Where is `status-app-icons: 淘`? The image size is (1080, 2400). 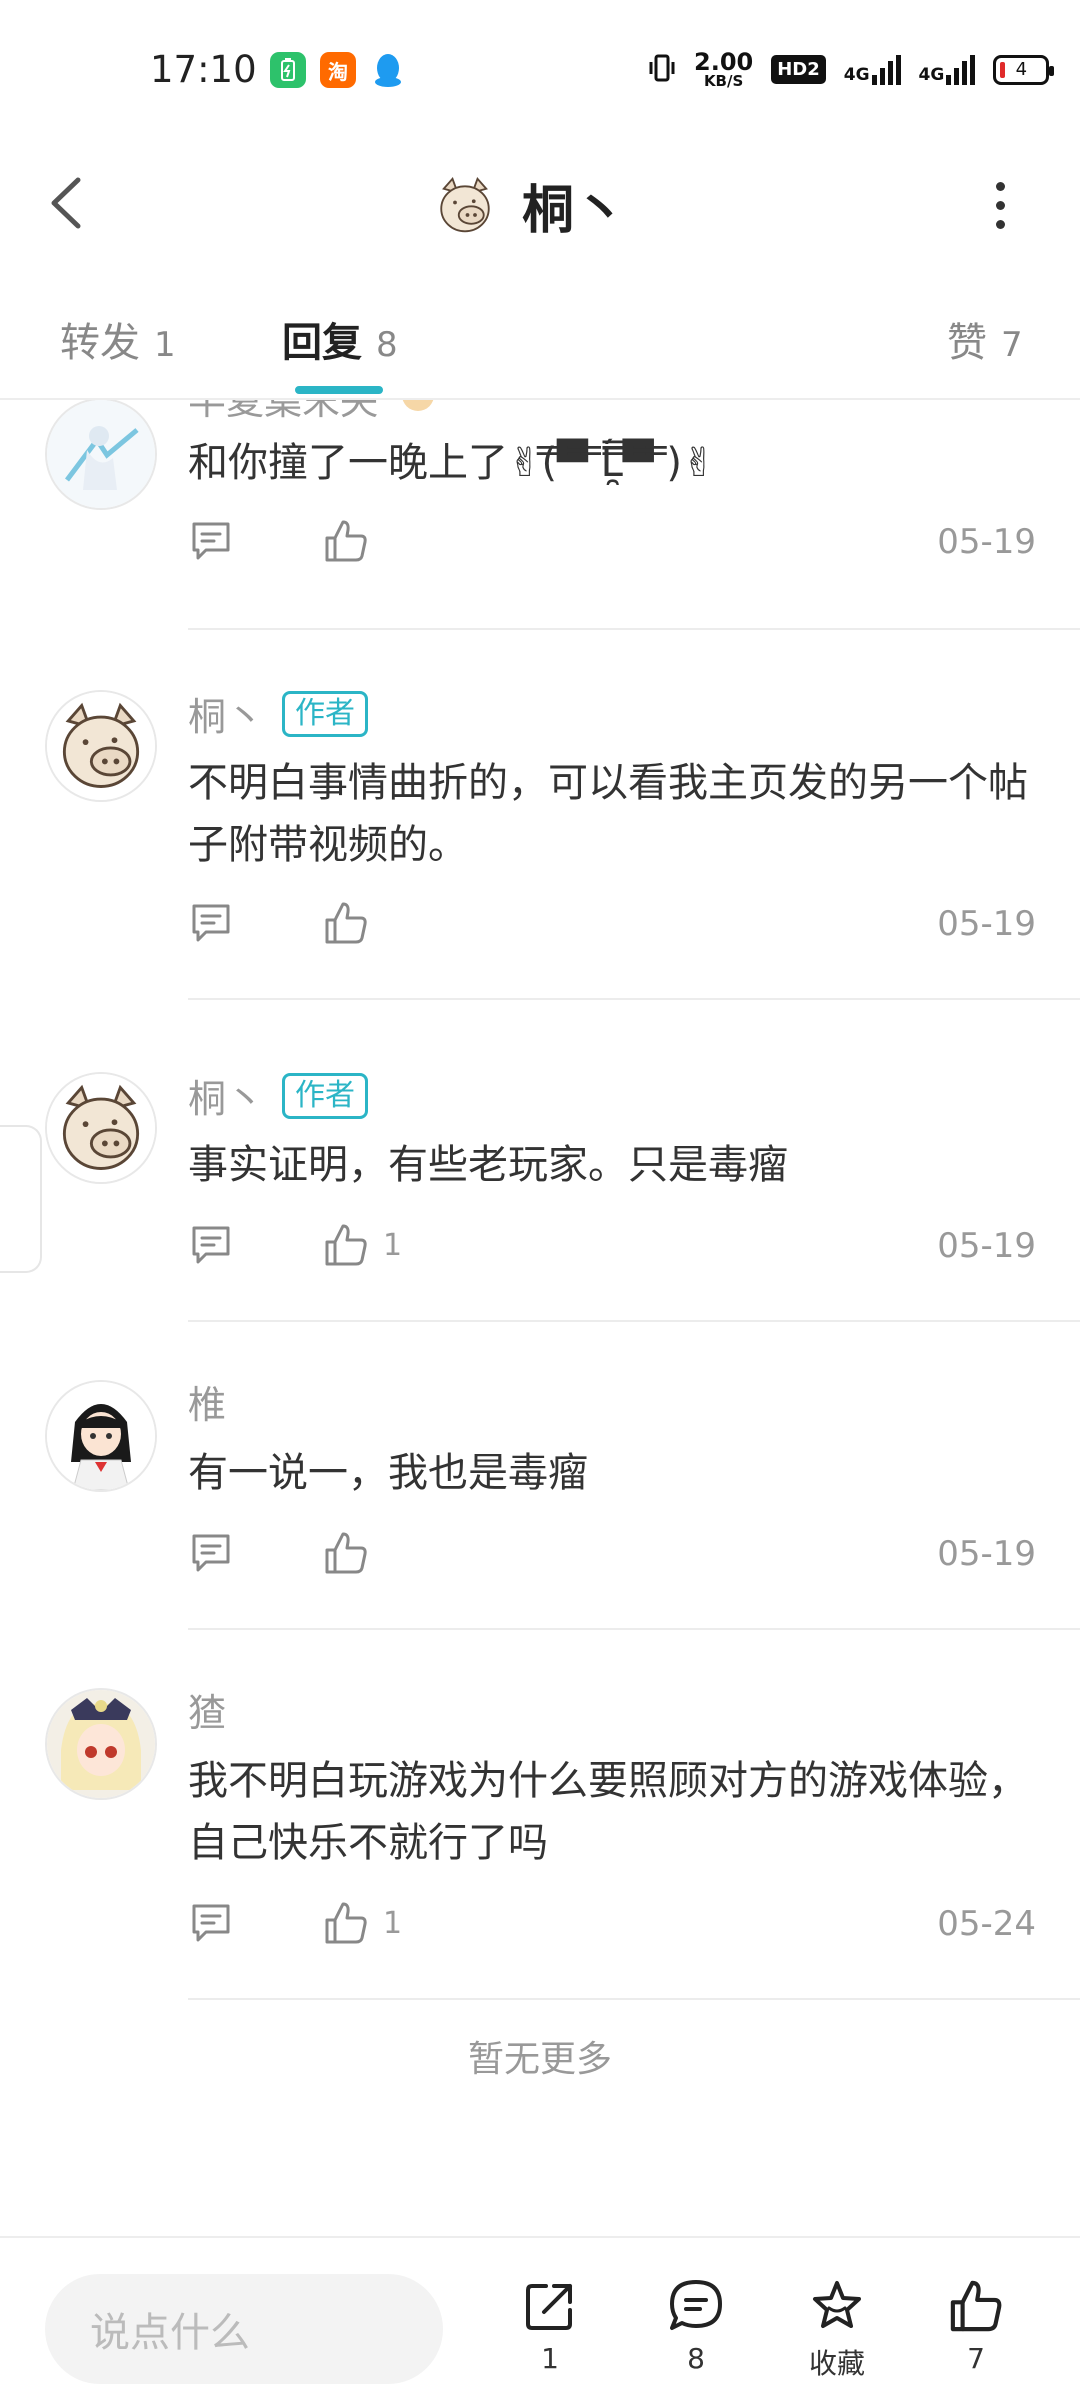 status-app-icons: 淘 is located at coordinates (338, 70).